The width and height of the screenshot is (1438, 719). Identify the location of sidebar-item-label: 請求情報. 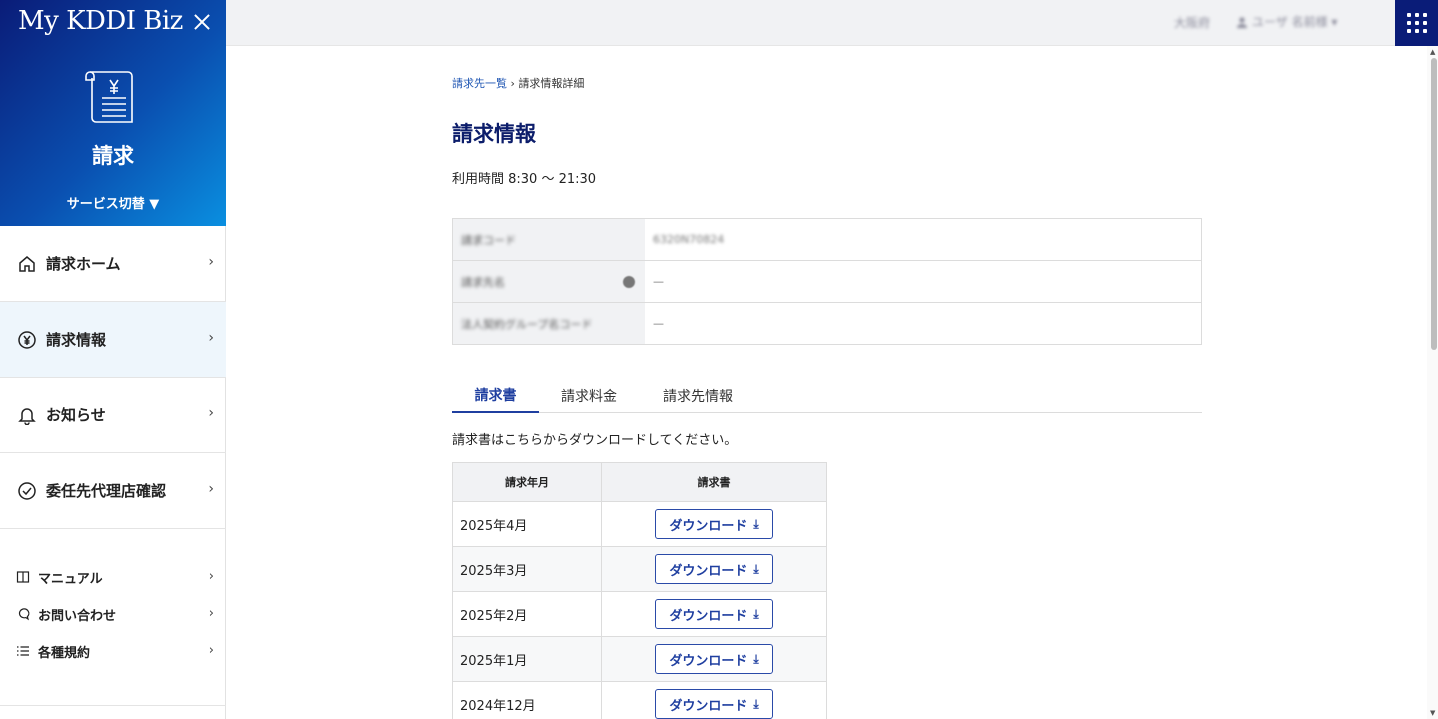
(76, 340).